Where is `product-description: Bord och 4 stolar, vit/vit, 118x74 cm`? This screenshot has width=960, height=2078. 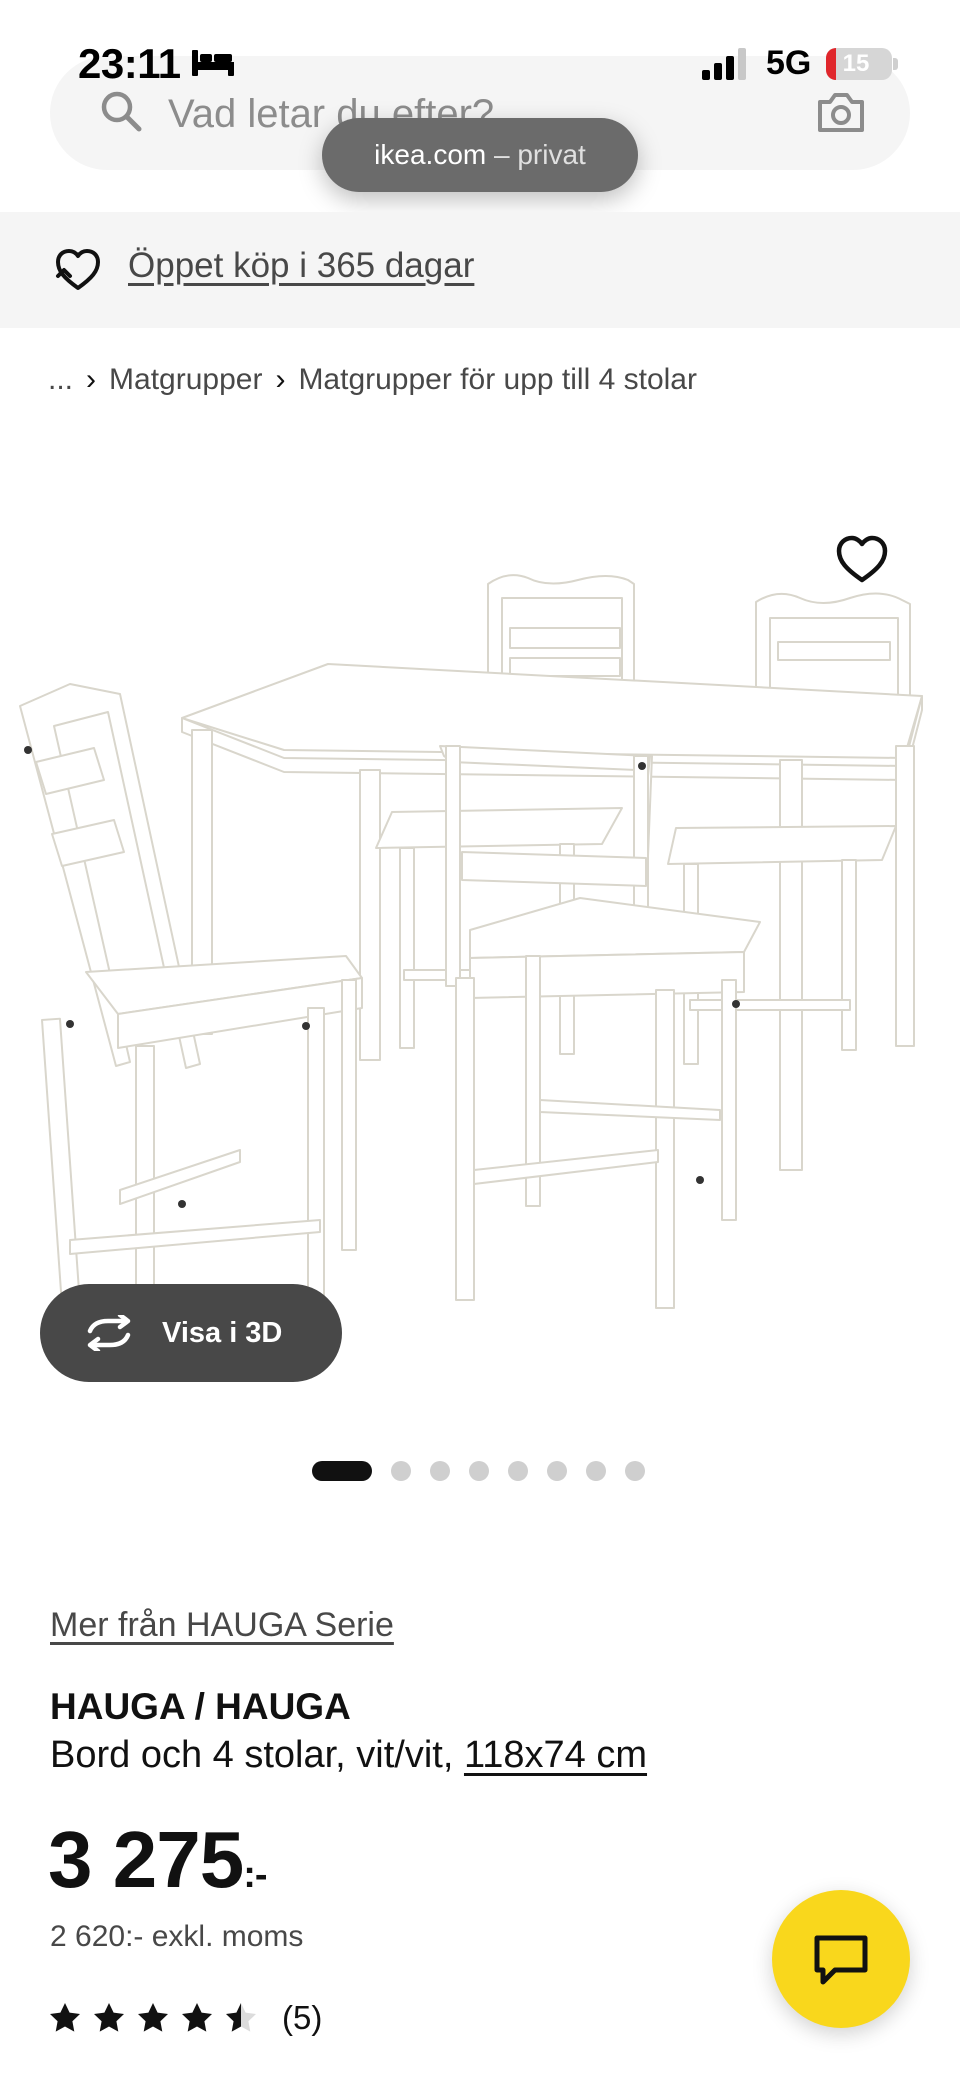 product-description: Bord och 4 stolar, vit/vit, 118x74 cm is located at coordinates (348, 1755).